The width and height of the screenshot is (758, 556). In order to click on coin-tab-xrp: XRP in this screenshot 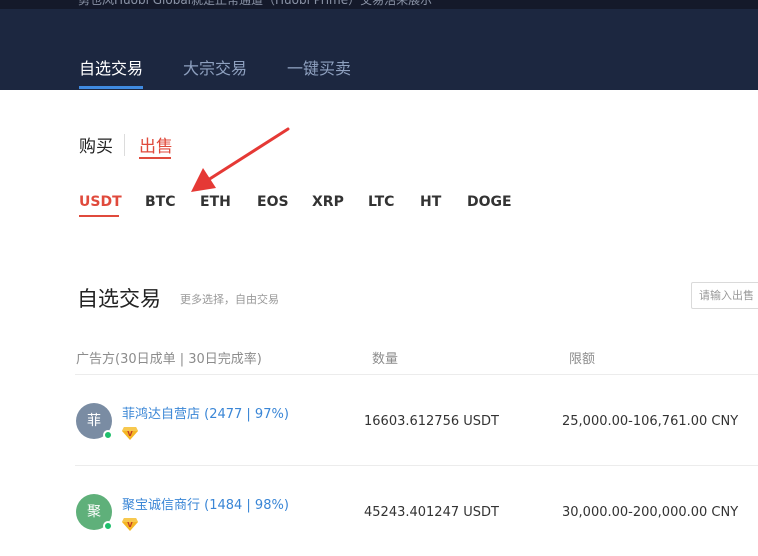, I will do `click(328, 202)`.